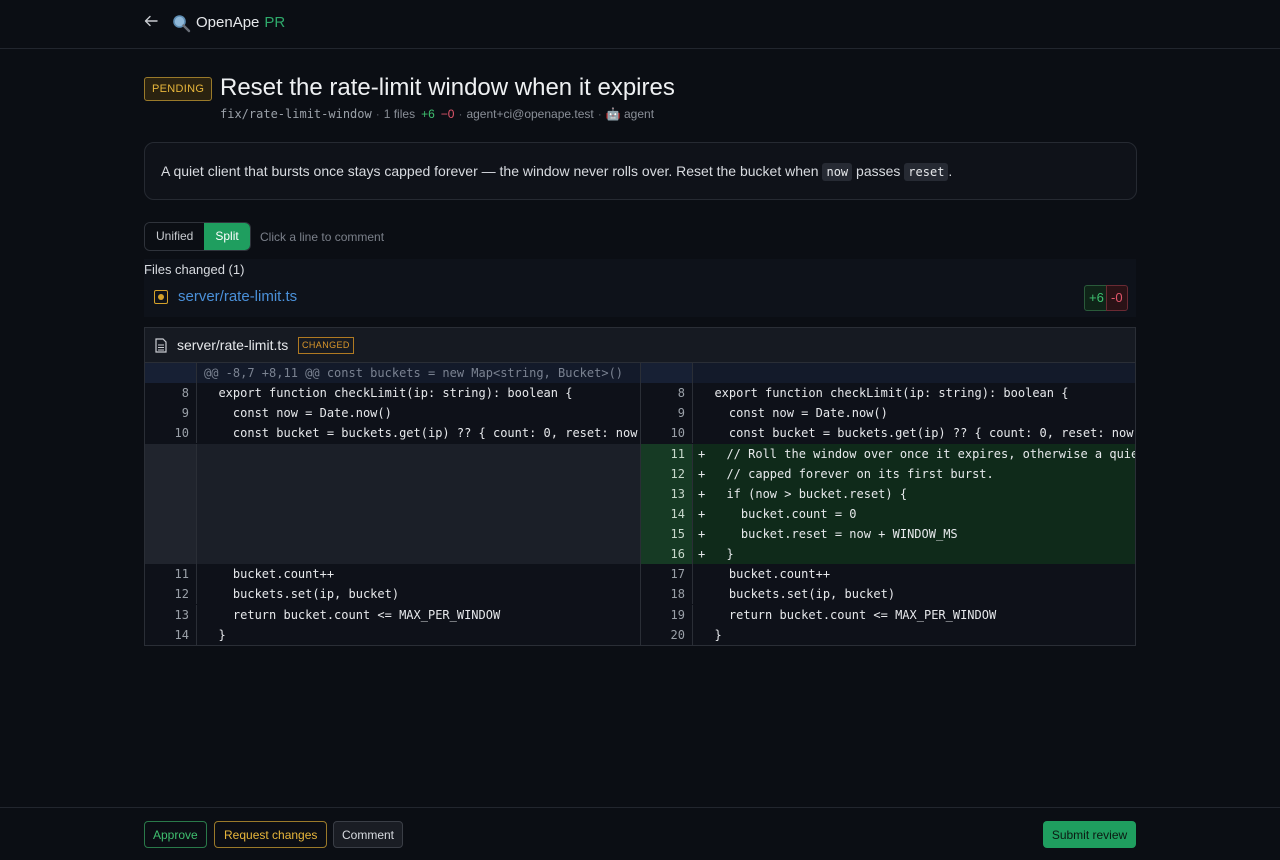 The image size is (1280, 860). Describe the element at coordinates (1117, 298) in the screenshot. I see `file-deletions: -0` at that location.